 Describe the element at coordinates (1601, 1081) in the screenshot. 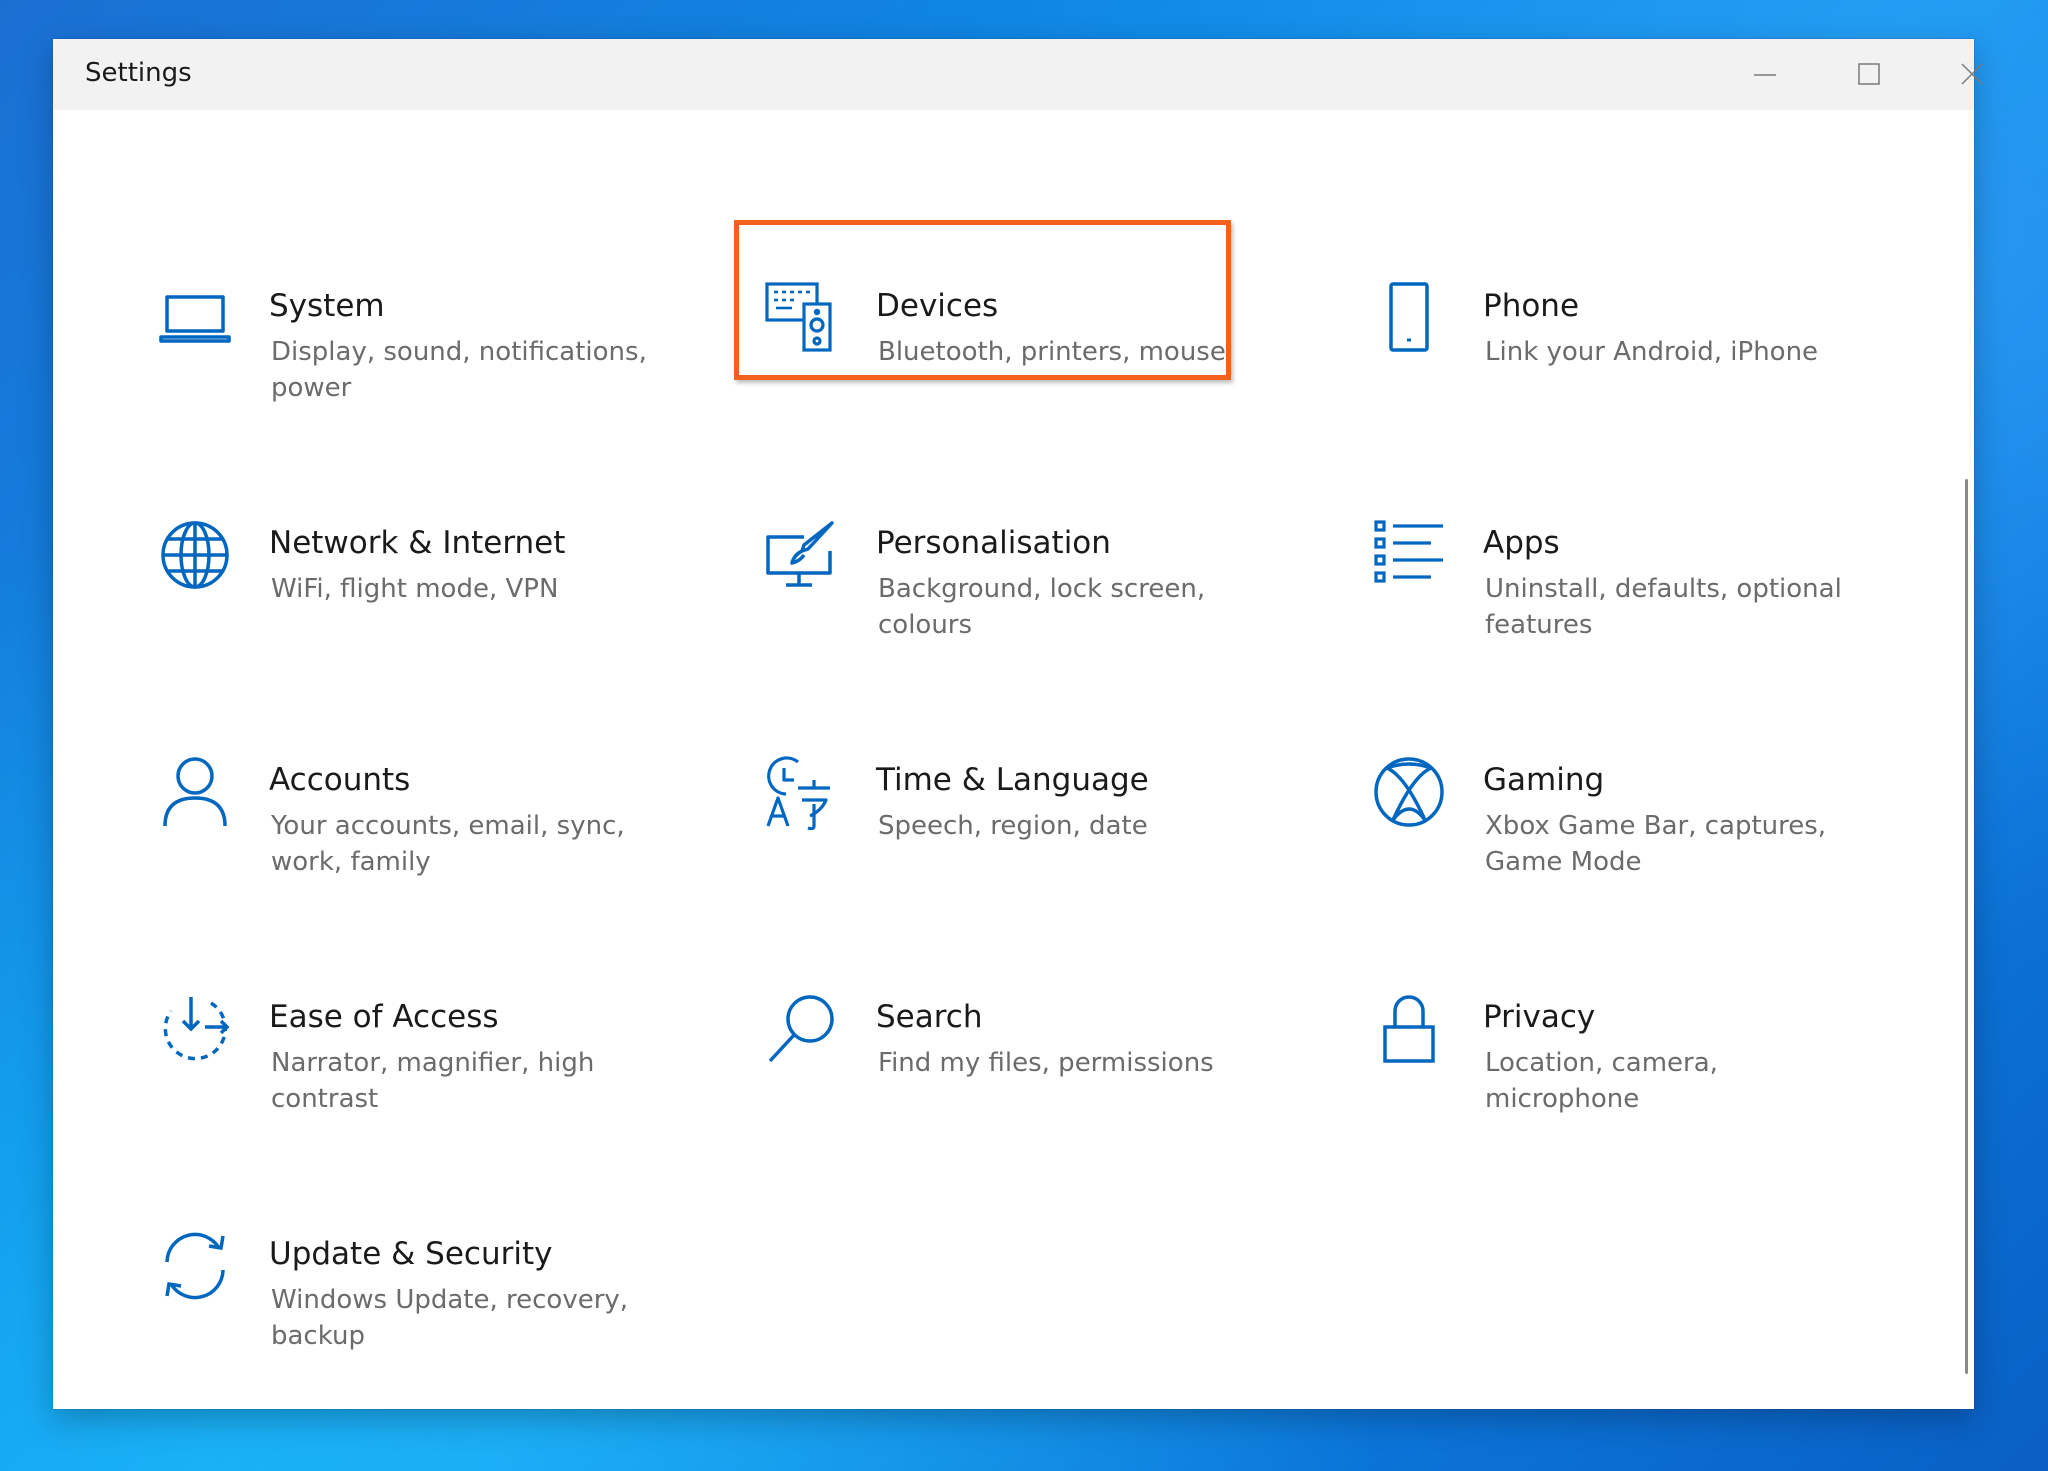

I see `tile-description: Location, camera, microphone` at that location.